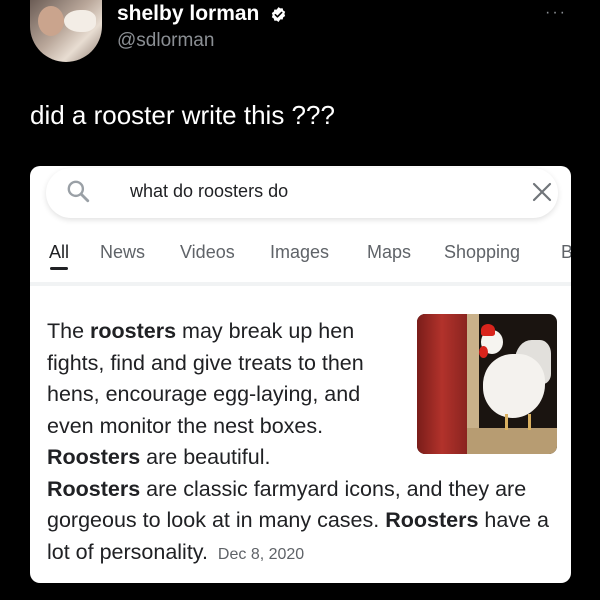 Image resolution: width=600 pixels, height=600 pixels. I want to click on tab-all: All, so click(59, 252).